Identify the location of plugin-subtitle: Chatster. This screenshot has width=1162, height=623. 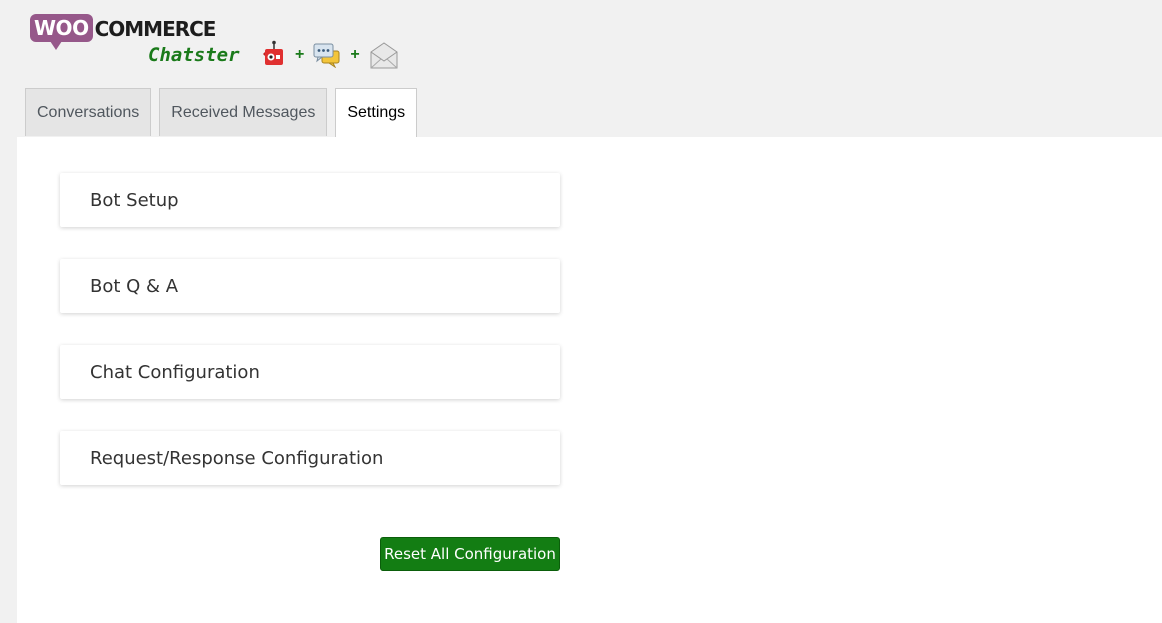
(194, 55).